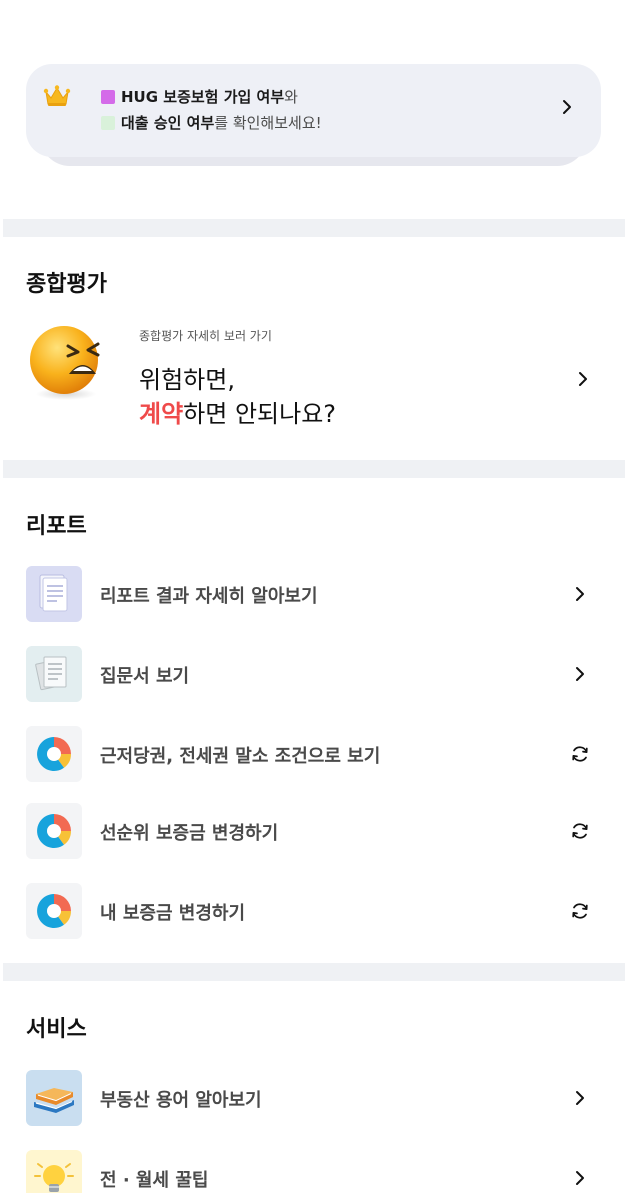  I want to click on row-label: 선순위 보증금 변경하기, so click(189, 833).